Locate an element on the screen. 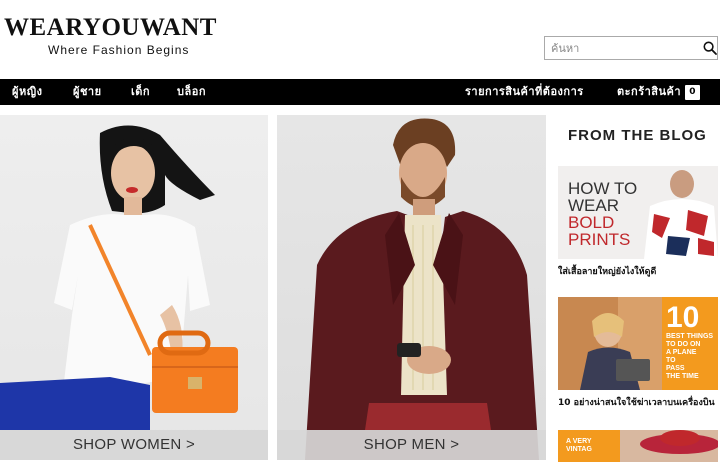 This screenshot has height=462, width=720. search-box is located at coordinates (631, 48).